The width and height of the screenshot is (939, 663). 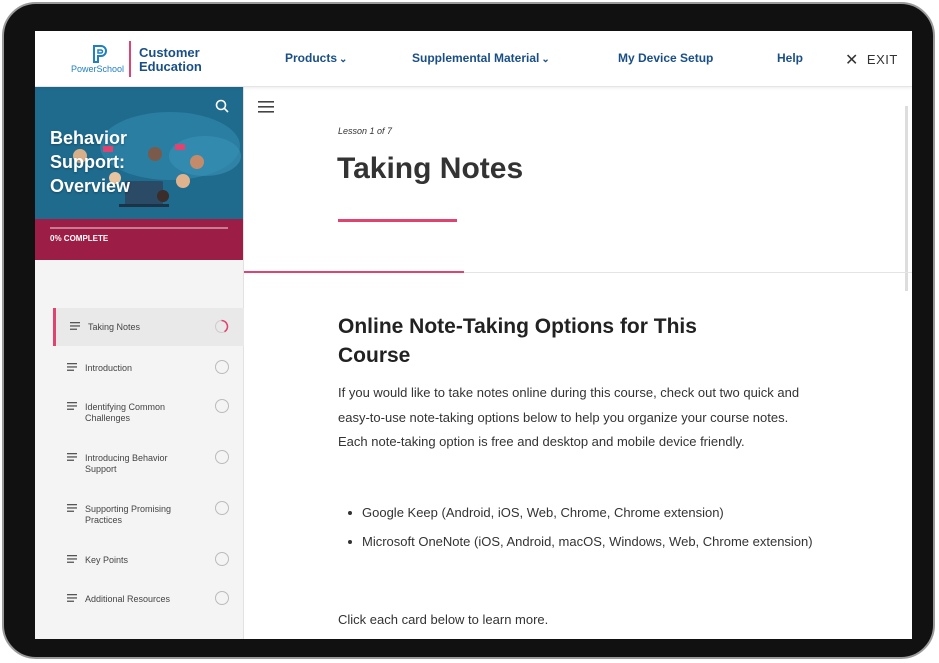 What do you see at coordinates (430, 168) in the screenshot?
I see `lesson-title: Taking Notes` at bounding box center [430, 168].